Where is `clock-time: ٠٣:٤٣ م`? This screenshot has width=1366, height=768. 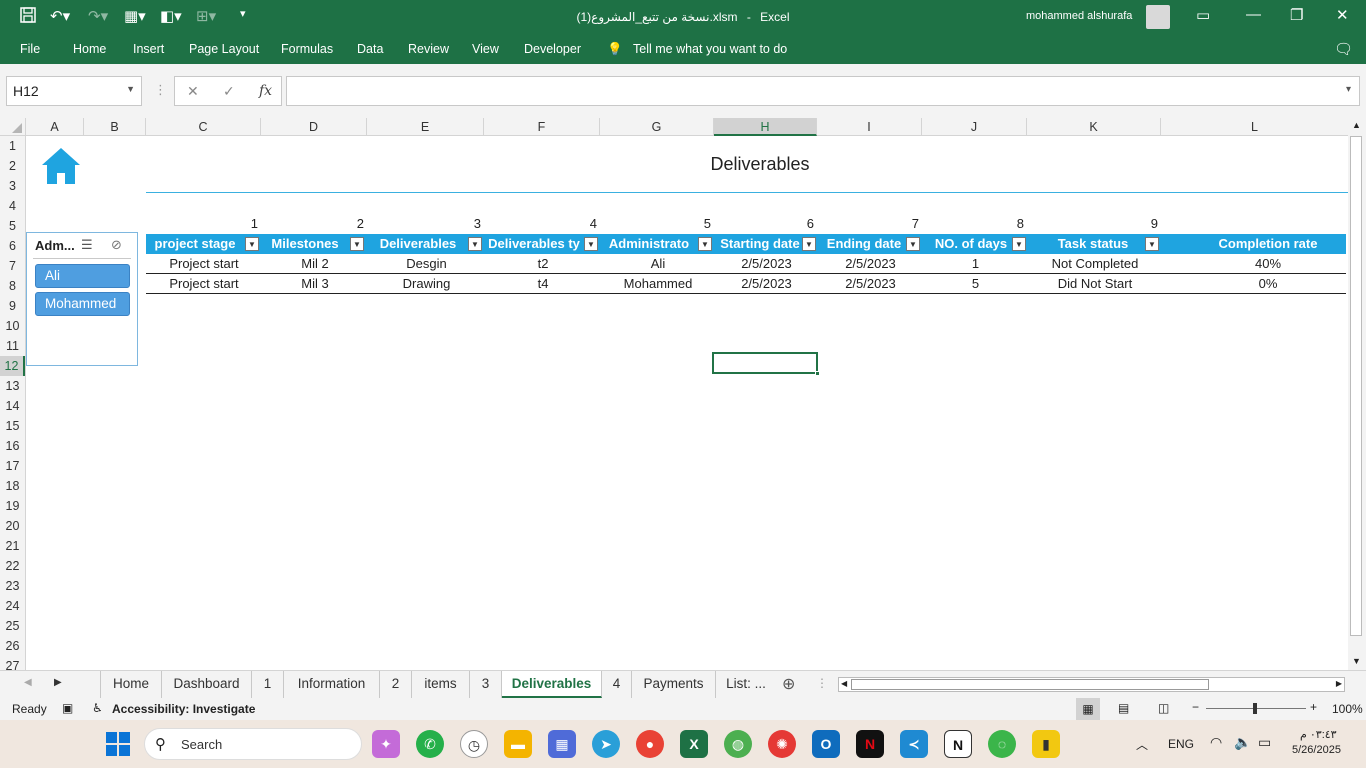
clock-time: ٠٣:٤٣ م is located at coordinates (1318, 734).